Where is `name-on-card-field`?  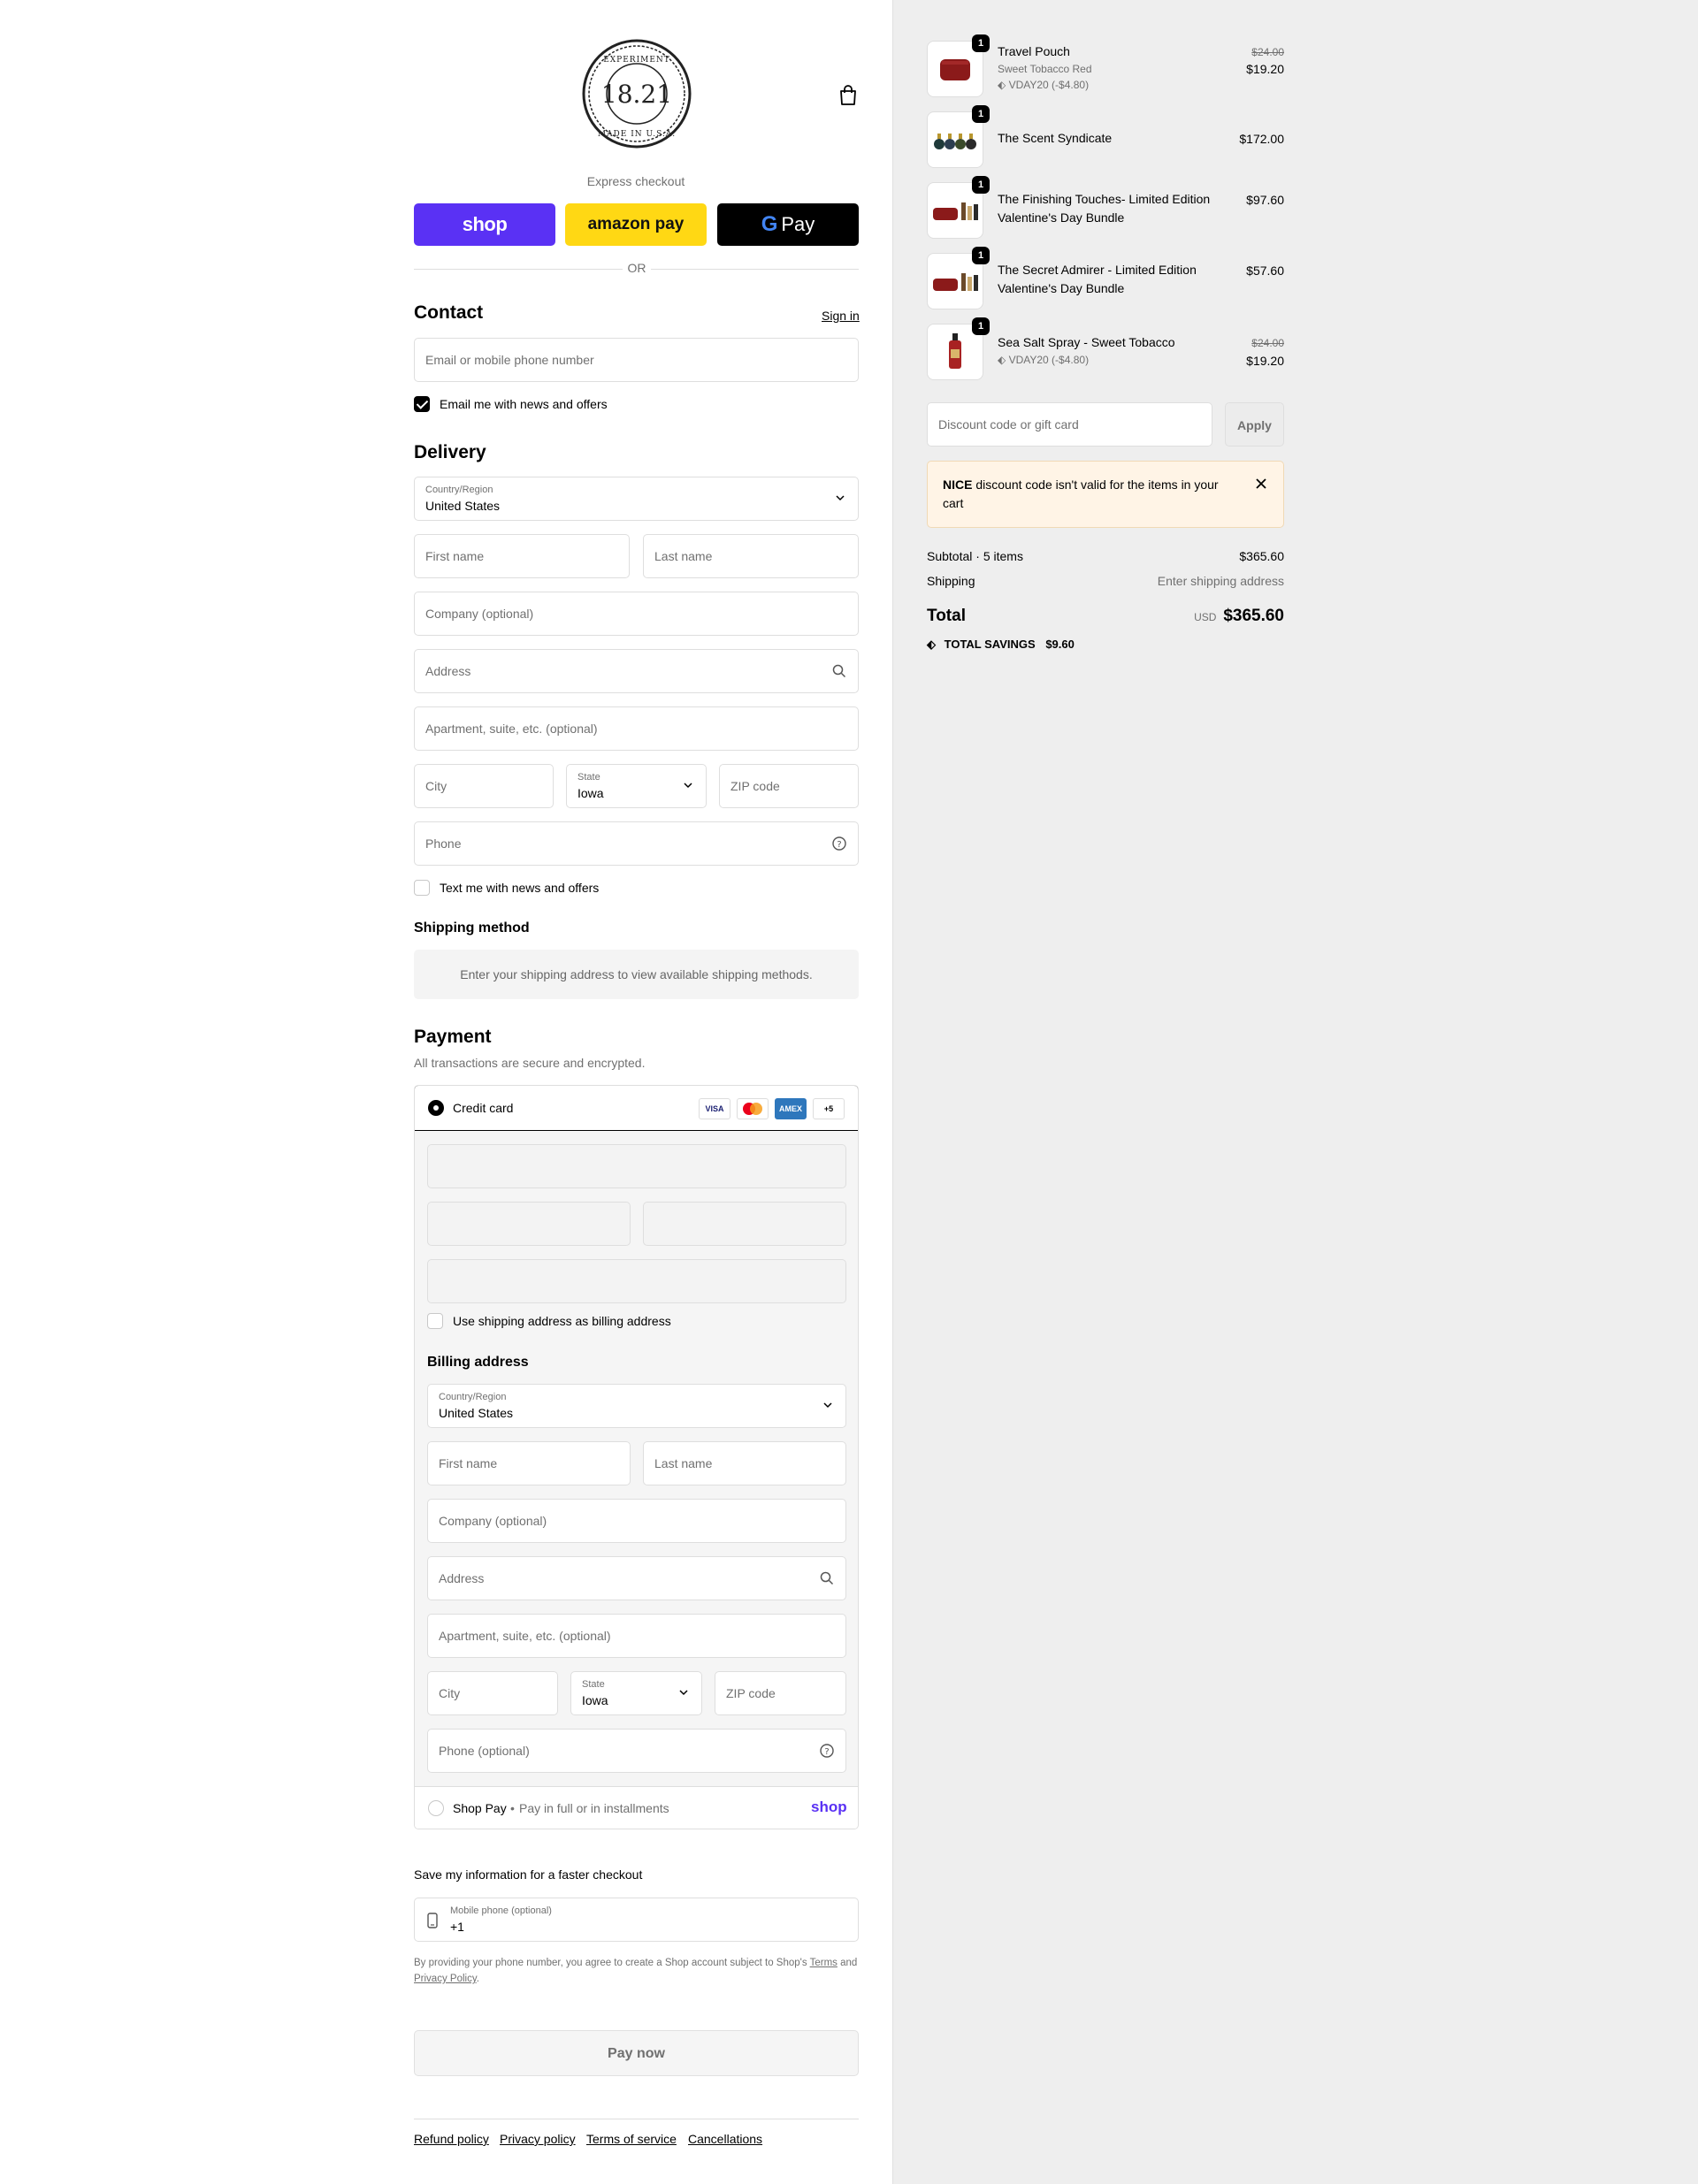
name-on-card-field is located at coordinates (636, 1281).